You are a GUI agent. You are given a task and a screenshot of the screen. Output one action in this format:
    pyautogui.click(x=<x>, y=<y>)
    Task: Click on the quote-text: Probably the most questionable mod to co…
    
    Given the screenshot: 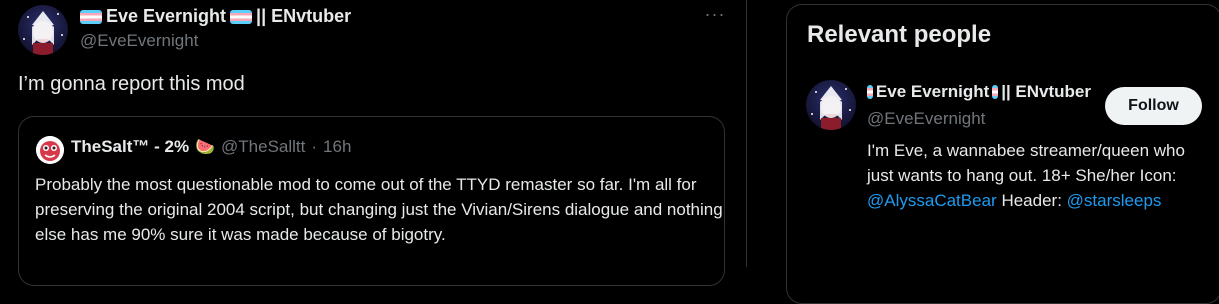 What is the action you would take?
    pyautogui.click(x=379, y=209)
    